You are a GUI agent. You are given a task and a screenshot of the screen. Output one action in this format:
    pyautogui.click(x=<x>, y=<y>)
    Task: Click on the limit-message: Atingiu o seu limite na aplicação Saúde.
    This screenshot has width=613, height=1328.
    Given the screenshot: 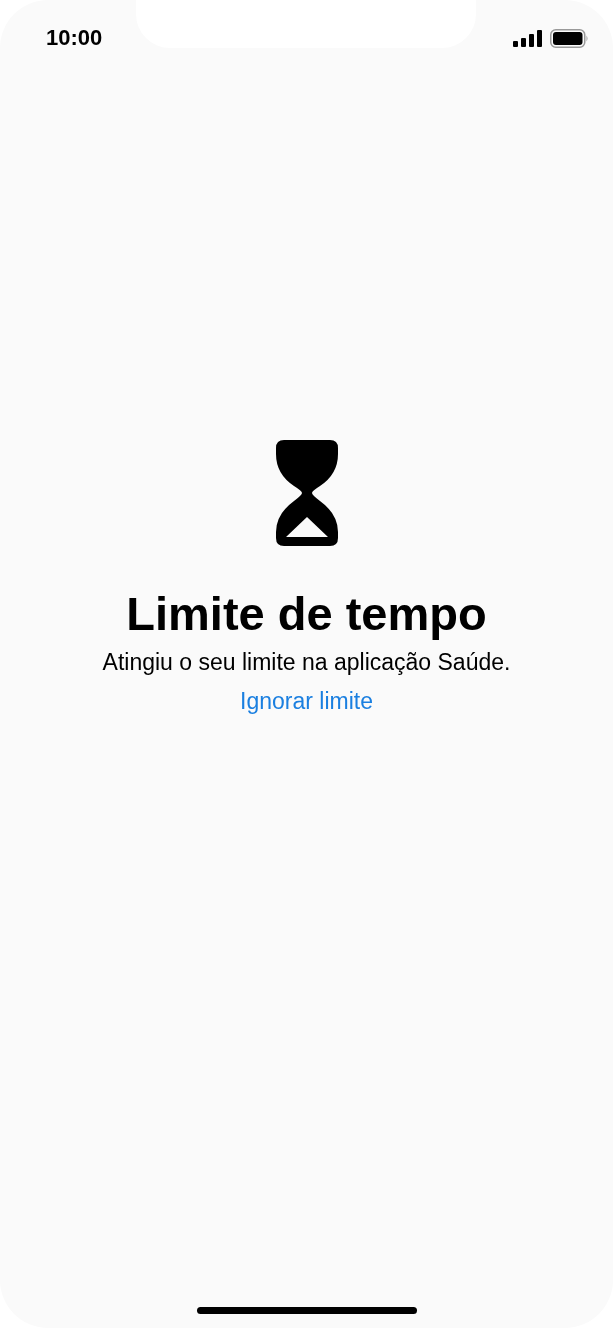 What is the action you would take?
    pyautogui.click(x=306, y=662)
    